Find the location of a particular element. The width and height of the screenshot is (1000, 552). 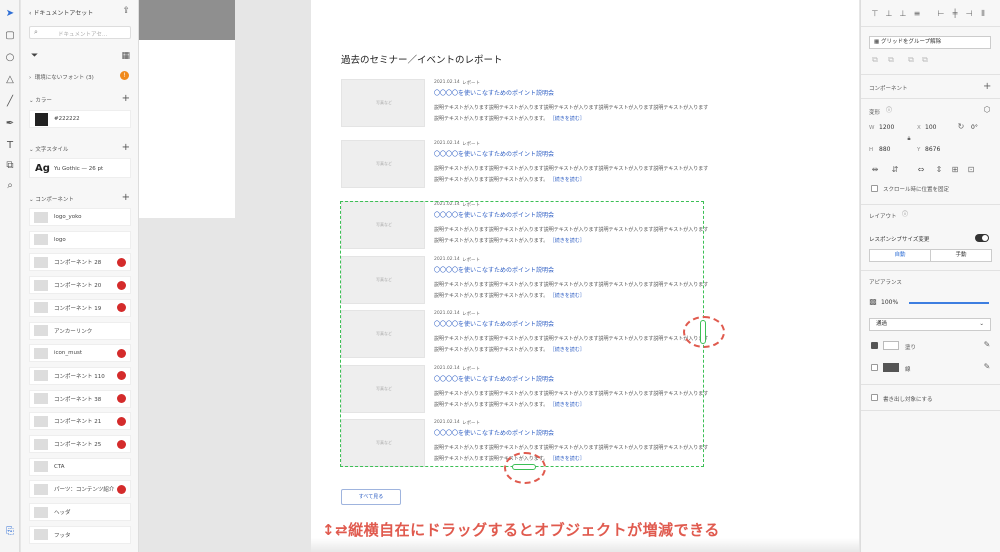

pin-left-right-icon: ⇔ is located at coordinates (921, 170).